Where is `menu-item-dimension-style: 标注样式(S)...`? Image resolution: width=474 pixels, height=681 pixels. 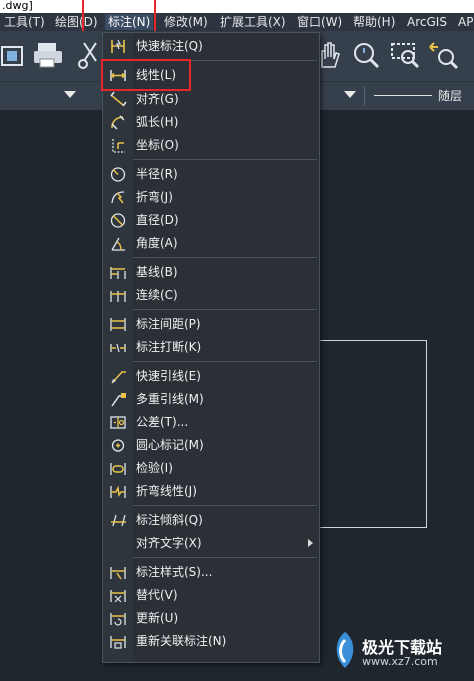
menu-item-dimension-style: 标注样式(S)... is located at coordinates (211, 572).